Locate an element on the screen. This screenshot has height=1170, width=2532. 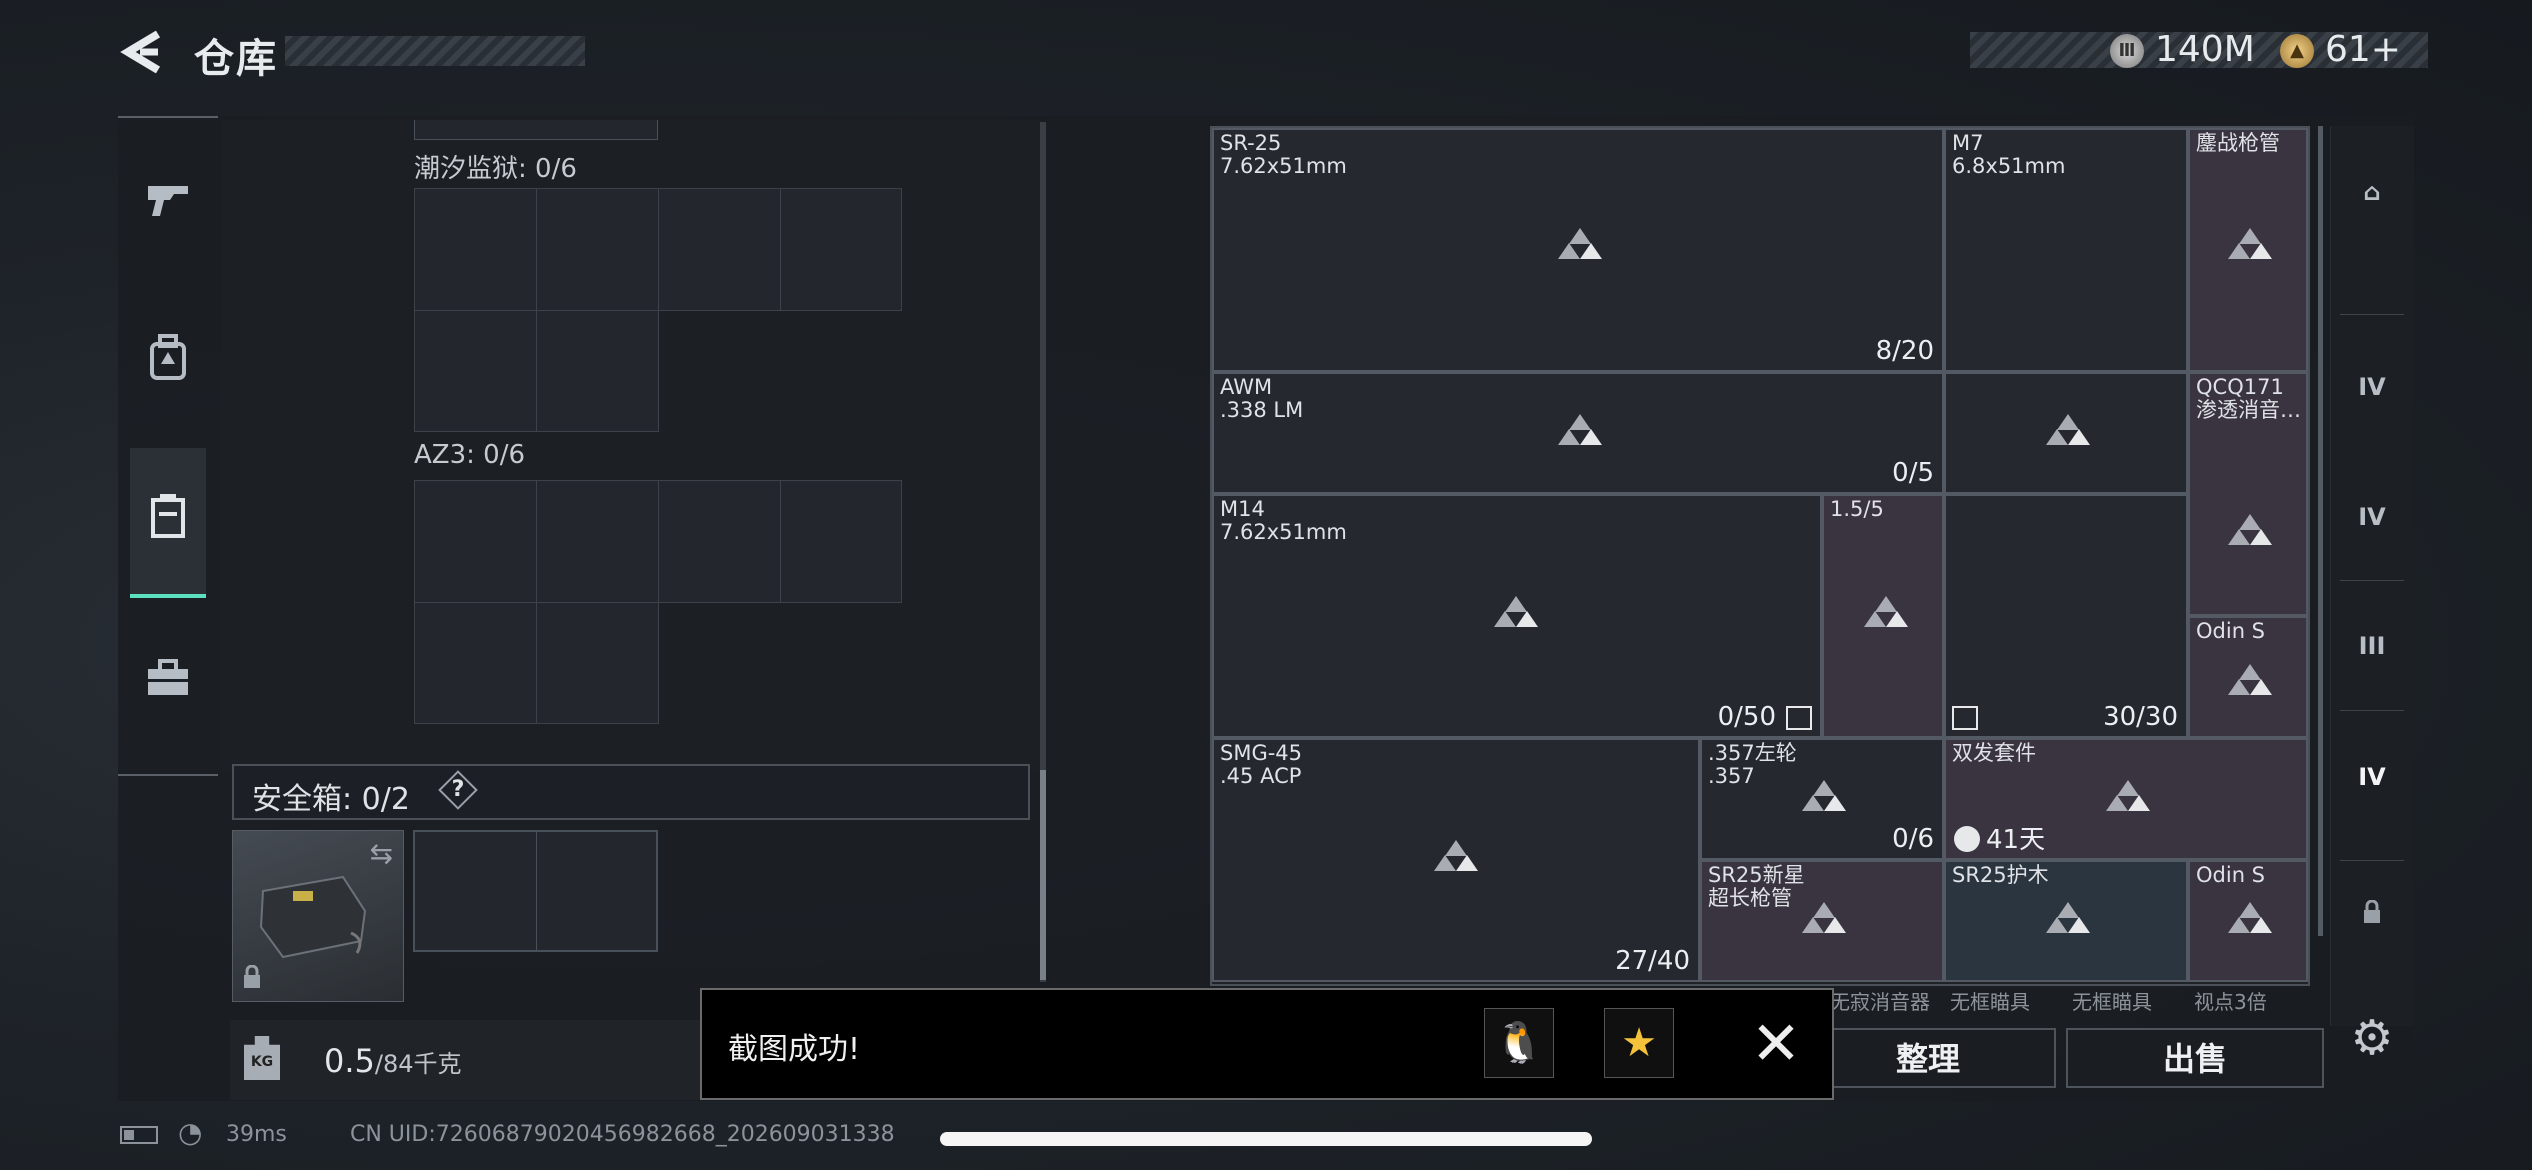
title-decoration is located at coordinates (435, 51).